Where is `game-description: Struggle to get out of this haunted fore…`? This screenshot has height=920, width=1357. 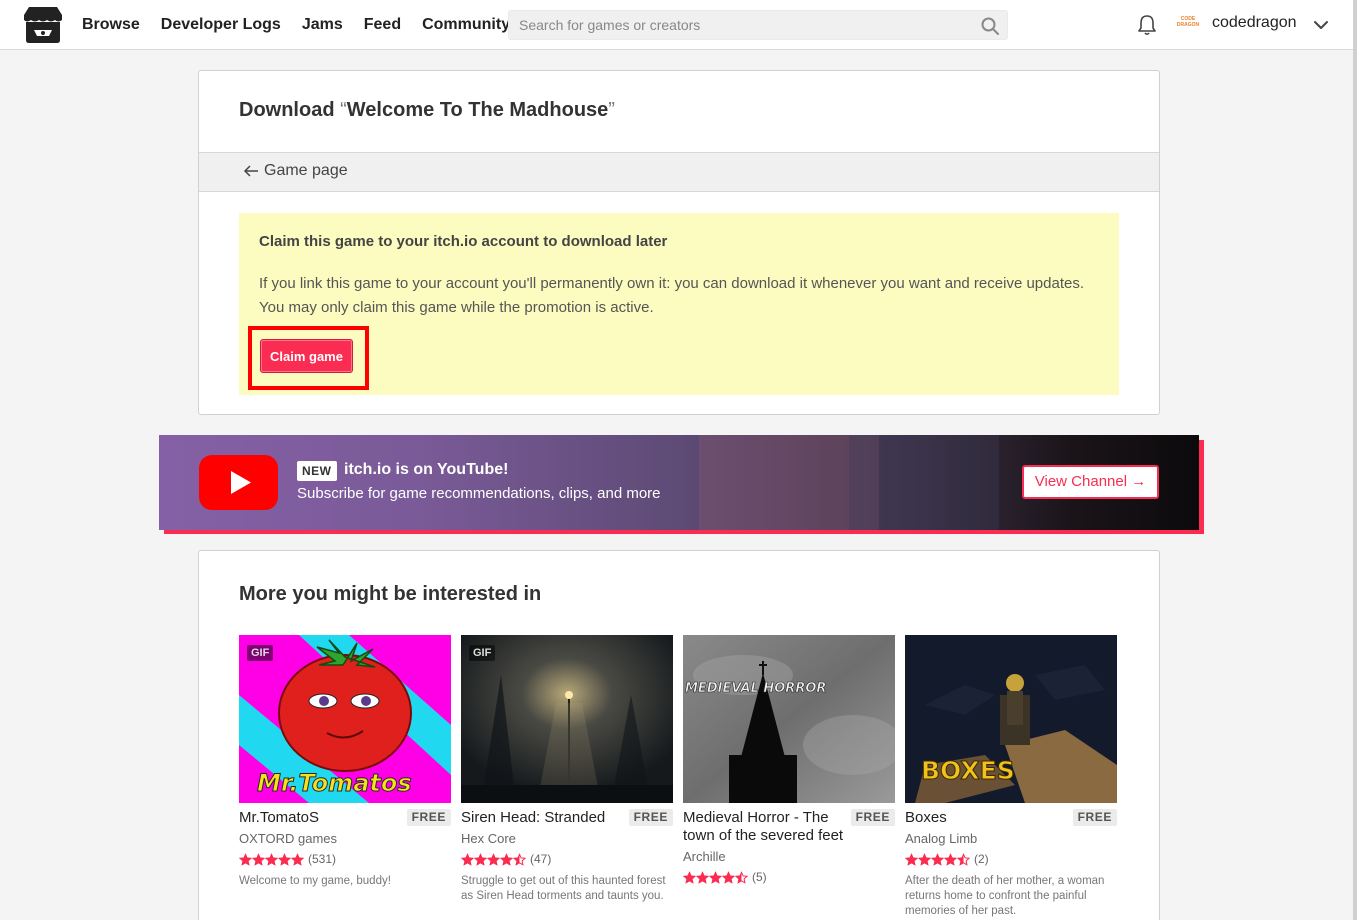 game-description: Struggle to get out of this haunted fore… is located at coordinates (563, 888).